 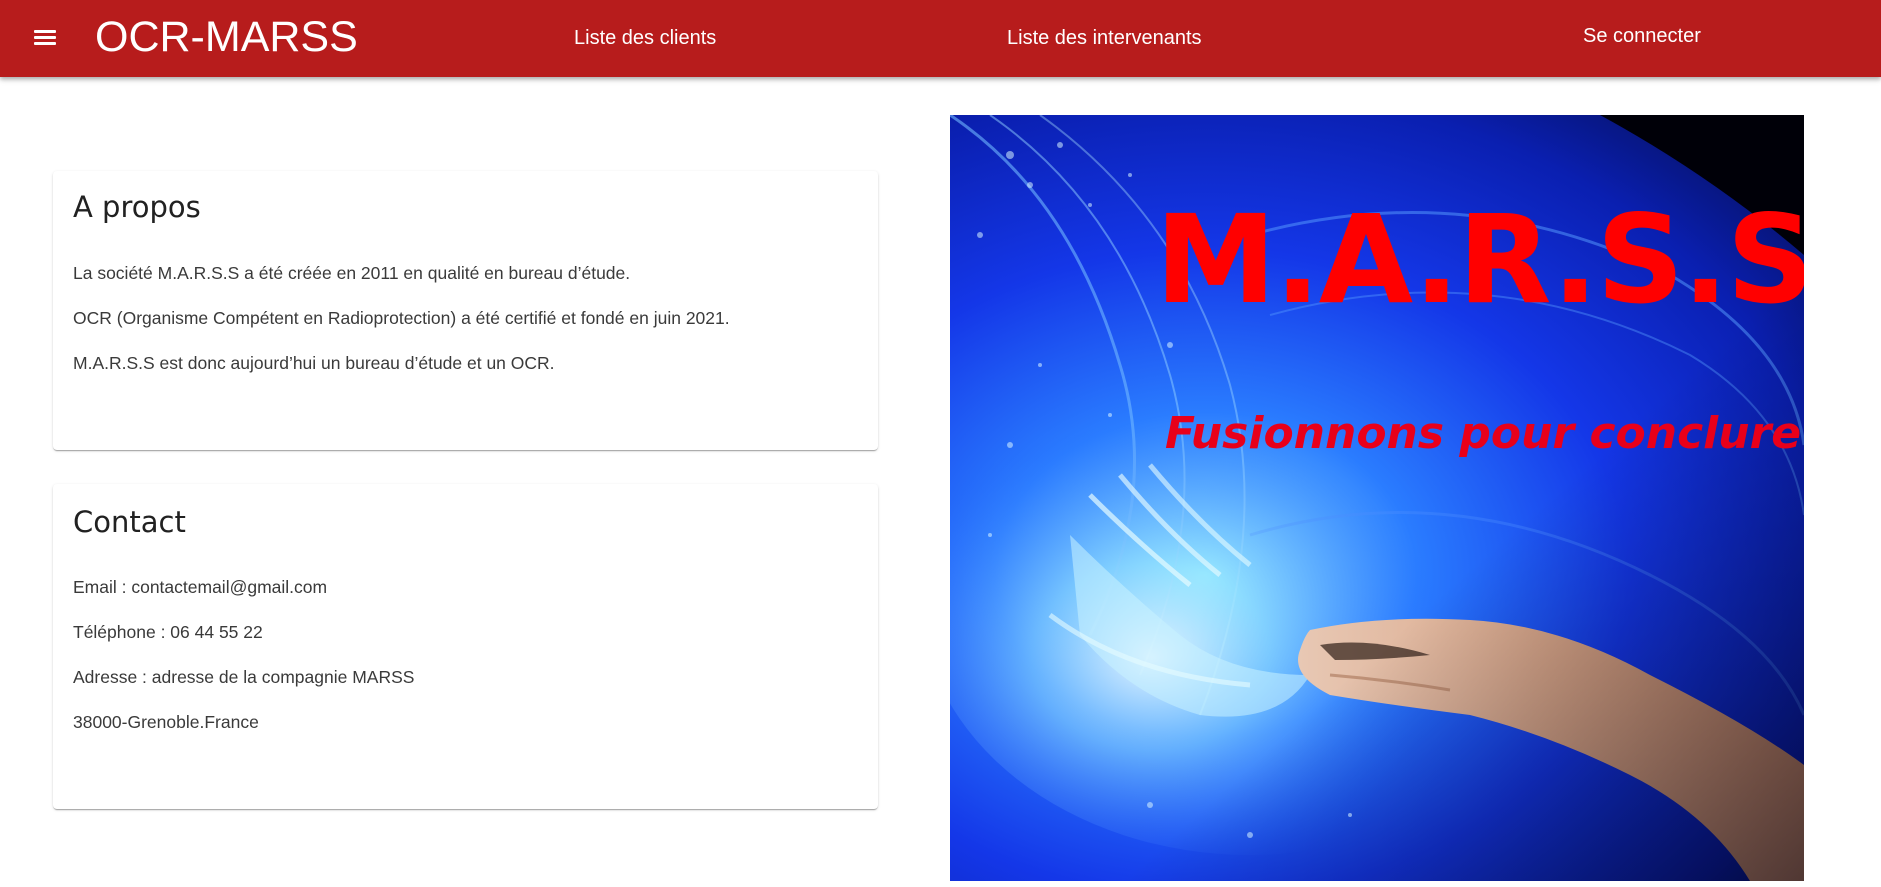 What do you see at coordinates (168, 632) in the screenshot?
I see `contact-phone: Téléphone : 06 44 55 22` at bounding box center [168, 632].